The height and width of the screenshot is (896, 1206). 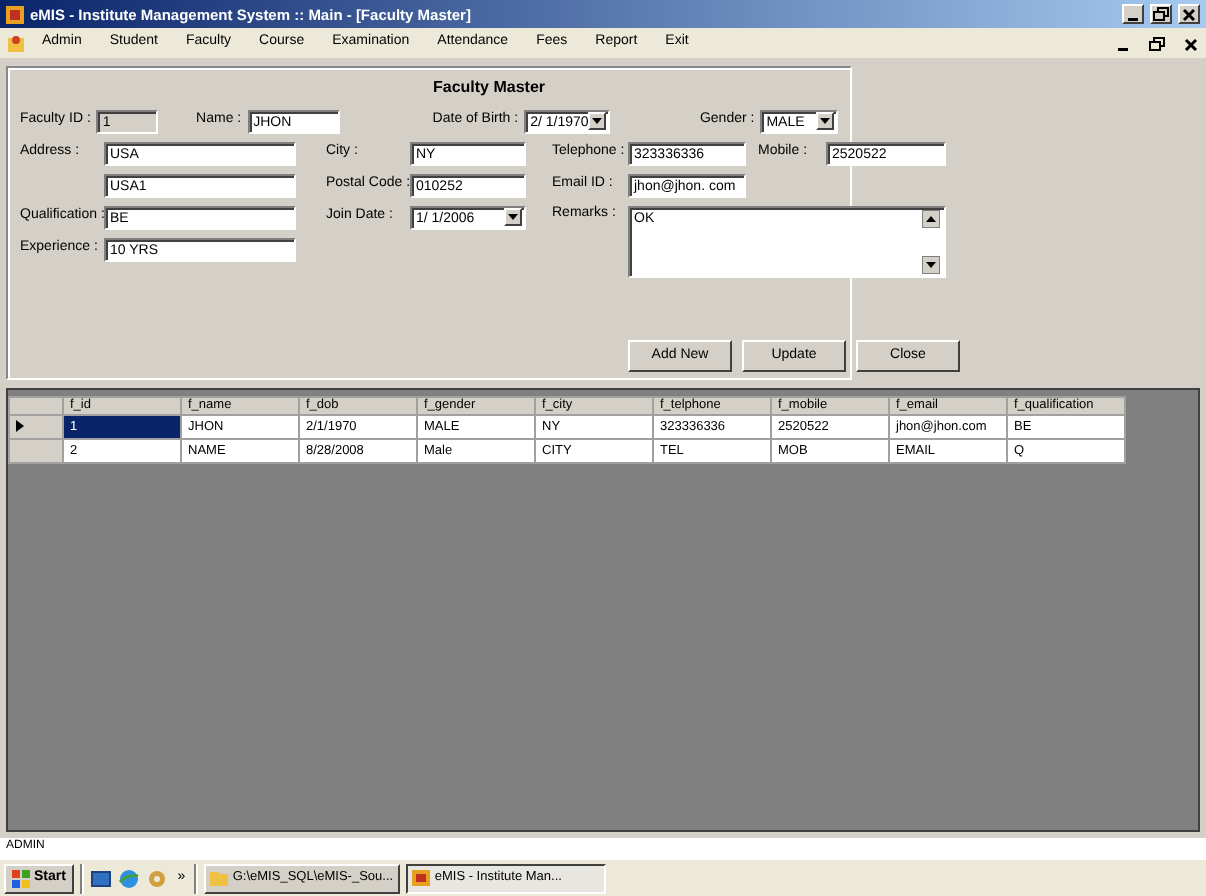 What do you see at coordinates (931, 241) in the screenshot?
I see `scrollbar` at bounding box center [931, 241].